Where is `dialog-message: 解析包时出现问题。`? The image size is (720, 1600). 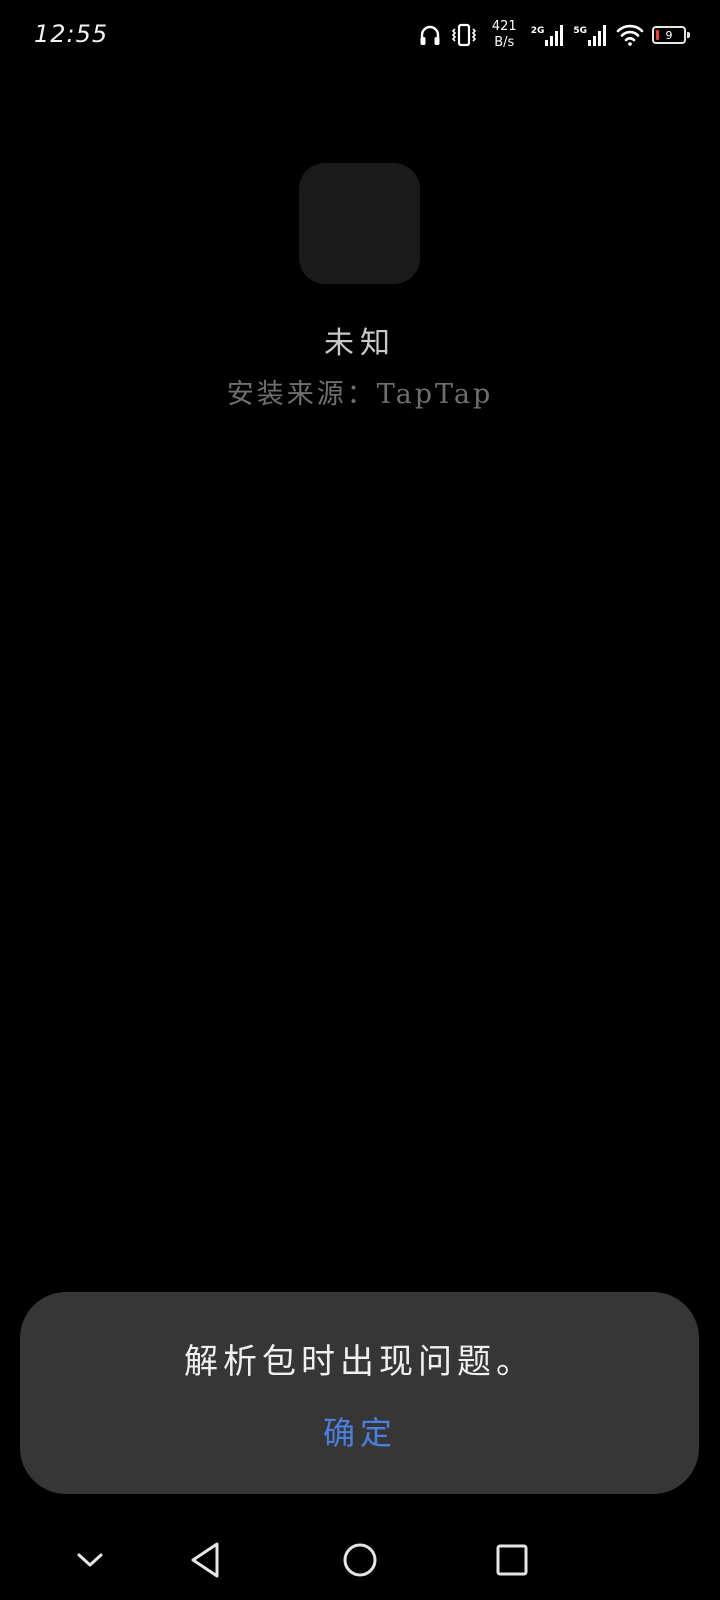
dialog-message: 解析包时出现问题。 is located at coordinates (359, 1362).